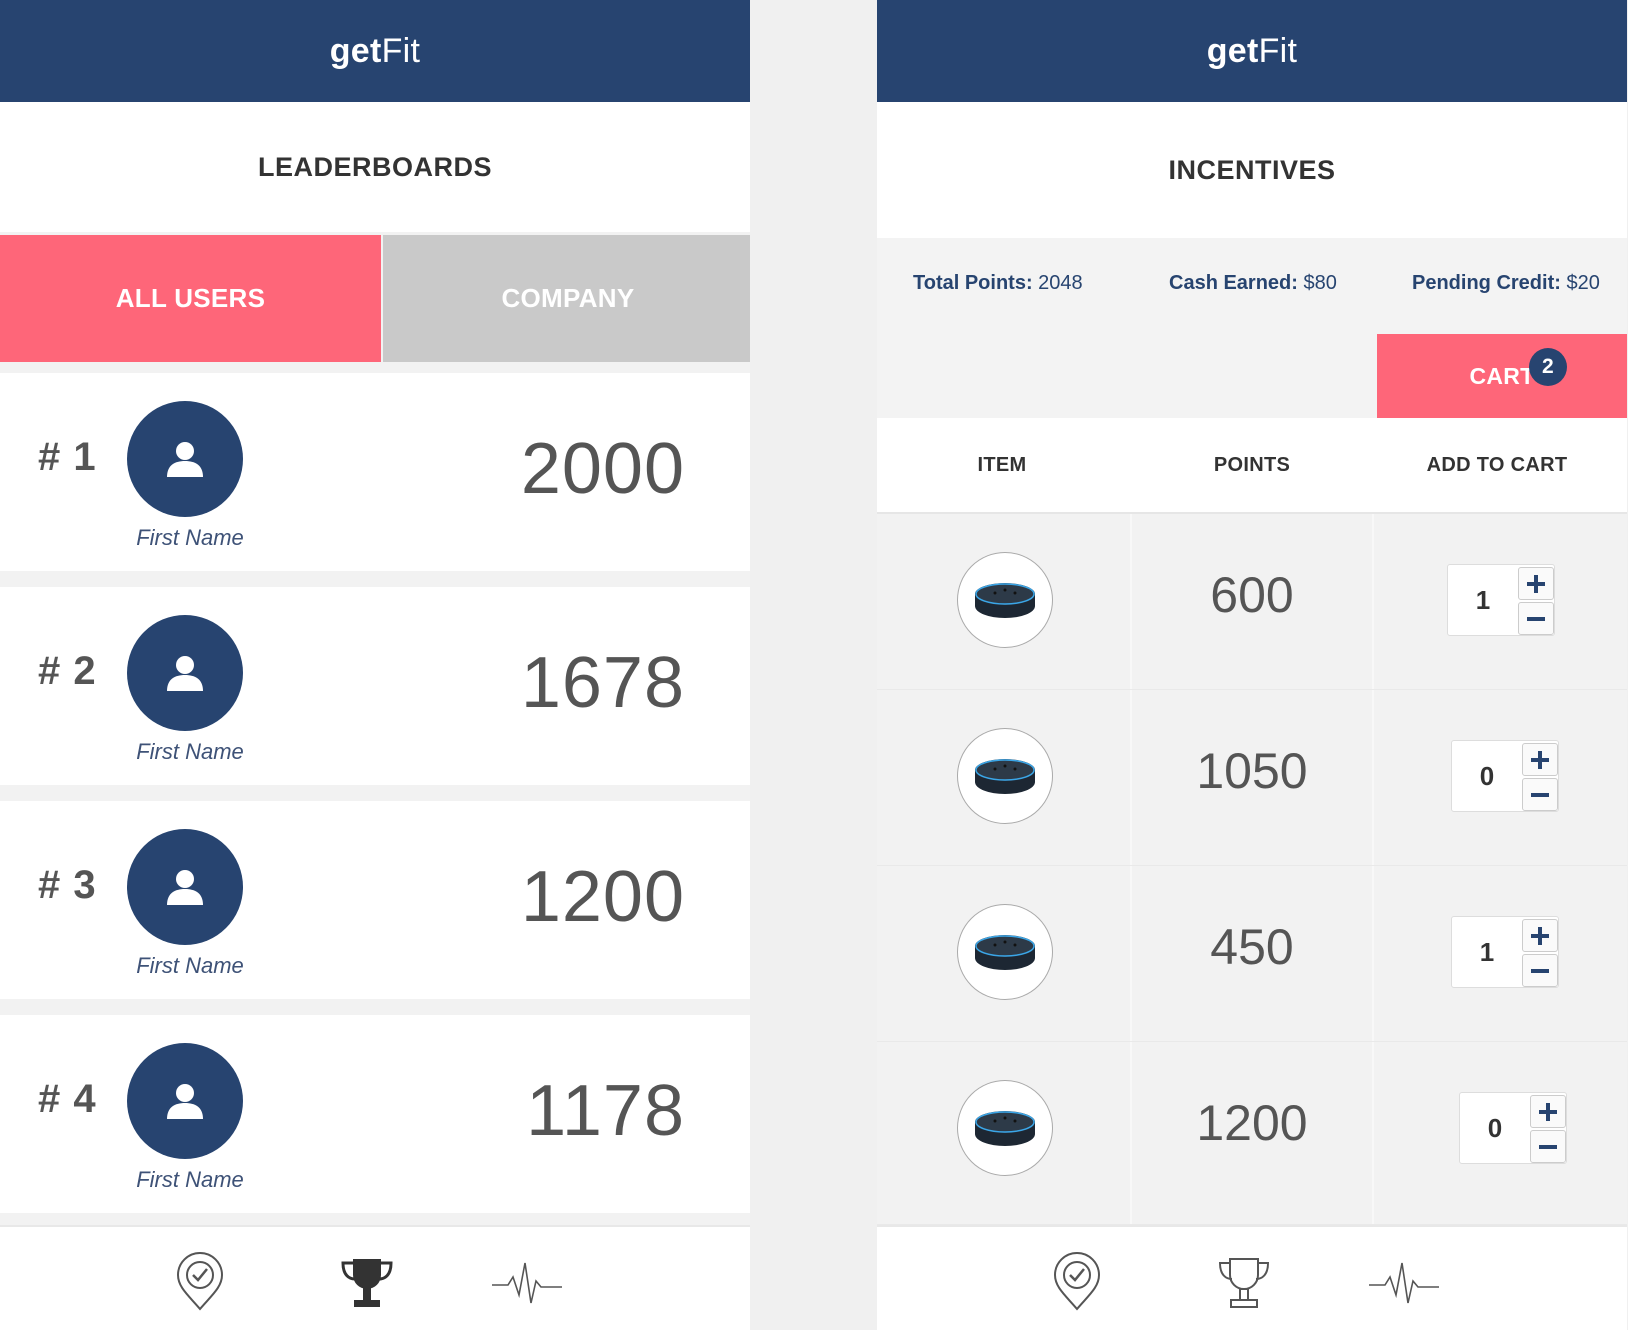 Image resolution: width=1628 pixels, height=1330 pixels. What do you see at coordinates (67, 885) in the screenshot?
I see `rank-label: # 3` at bounding box center [67, 885].